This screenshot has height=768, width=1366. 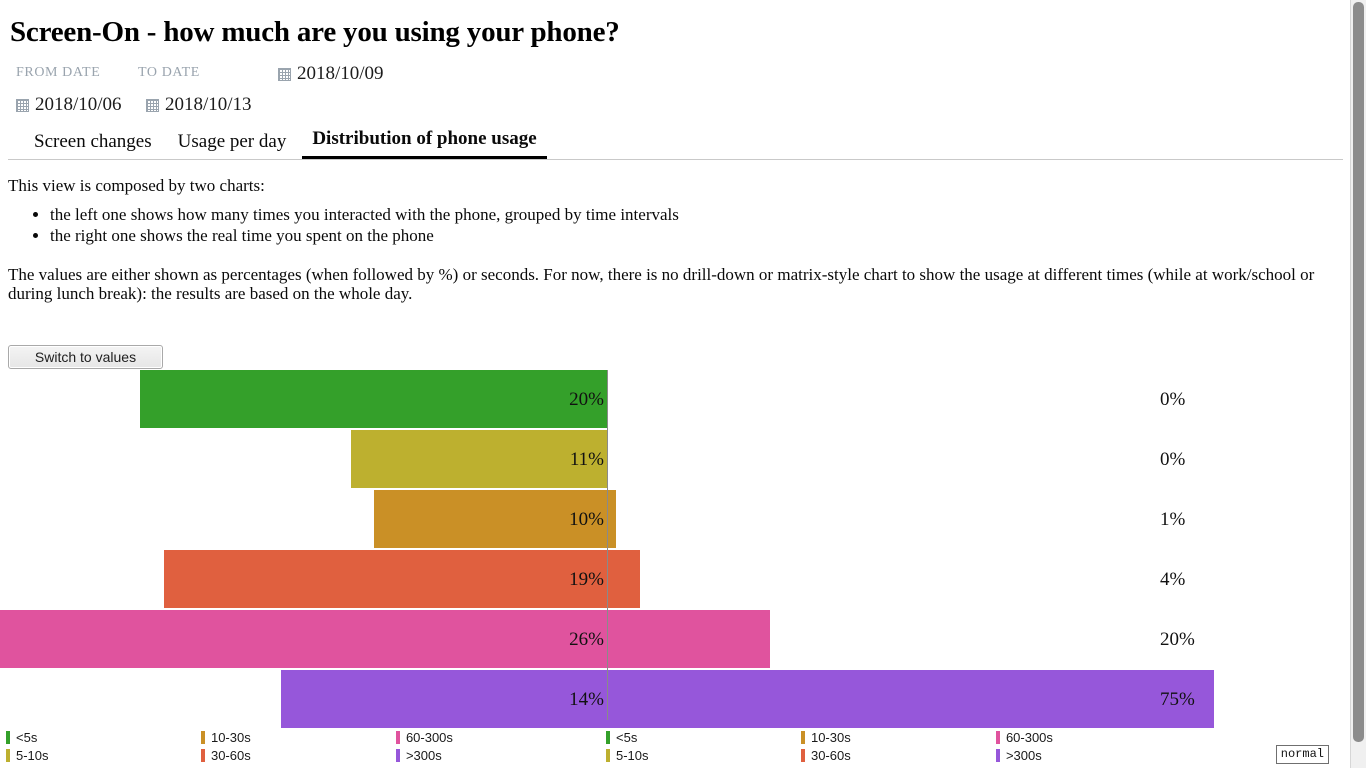 I want to click on scrollbar-thumb, so click(x=1358, y=372).